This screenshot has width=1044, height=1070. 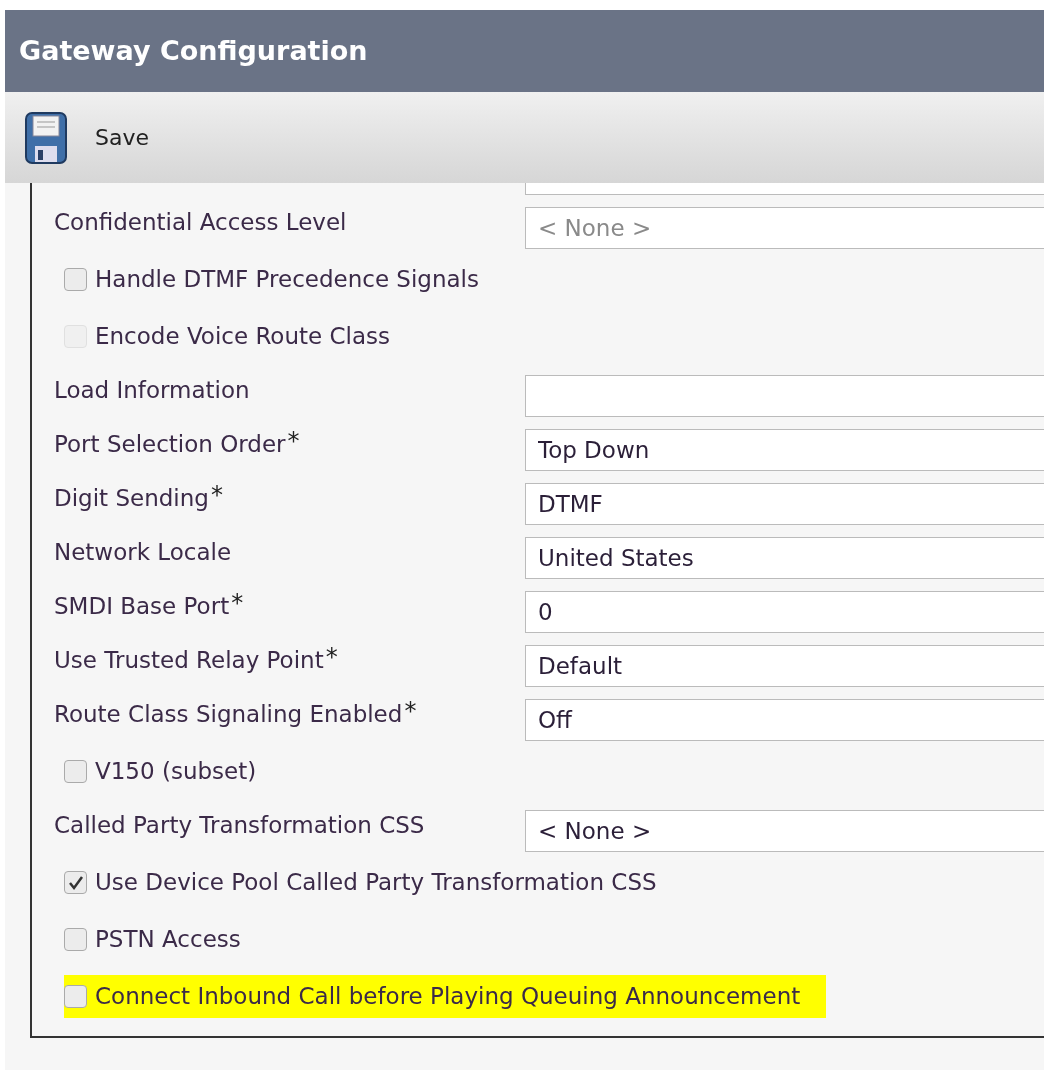 I want to click on input-field: Top Down, so click(x=784, y=450).